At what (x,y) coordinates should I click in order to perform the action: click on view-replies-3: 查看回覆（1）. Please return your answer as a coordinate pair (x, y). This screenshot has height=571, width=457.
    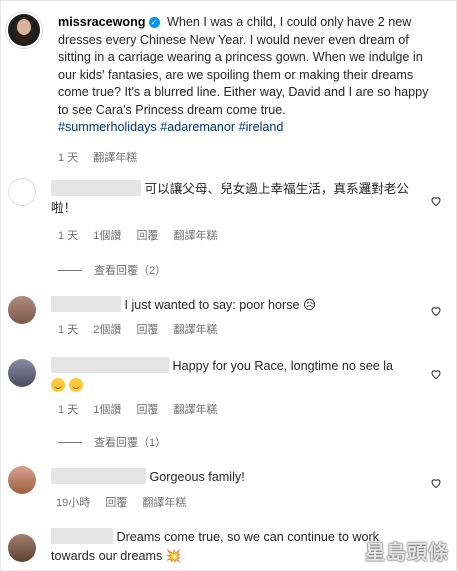
    Looking at the image, I should click on (112, 442).